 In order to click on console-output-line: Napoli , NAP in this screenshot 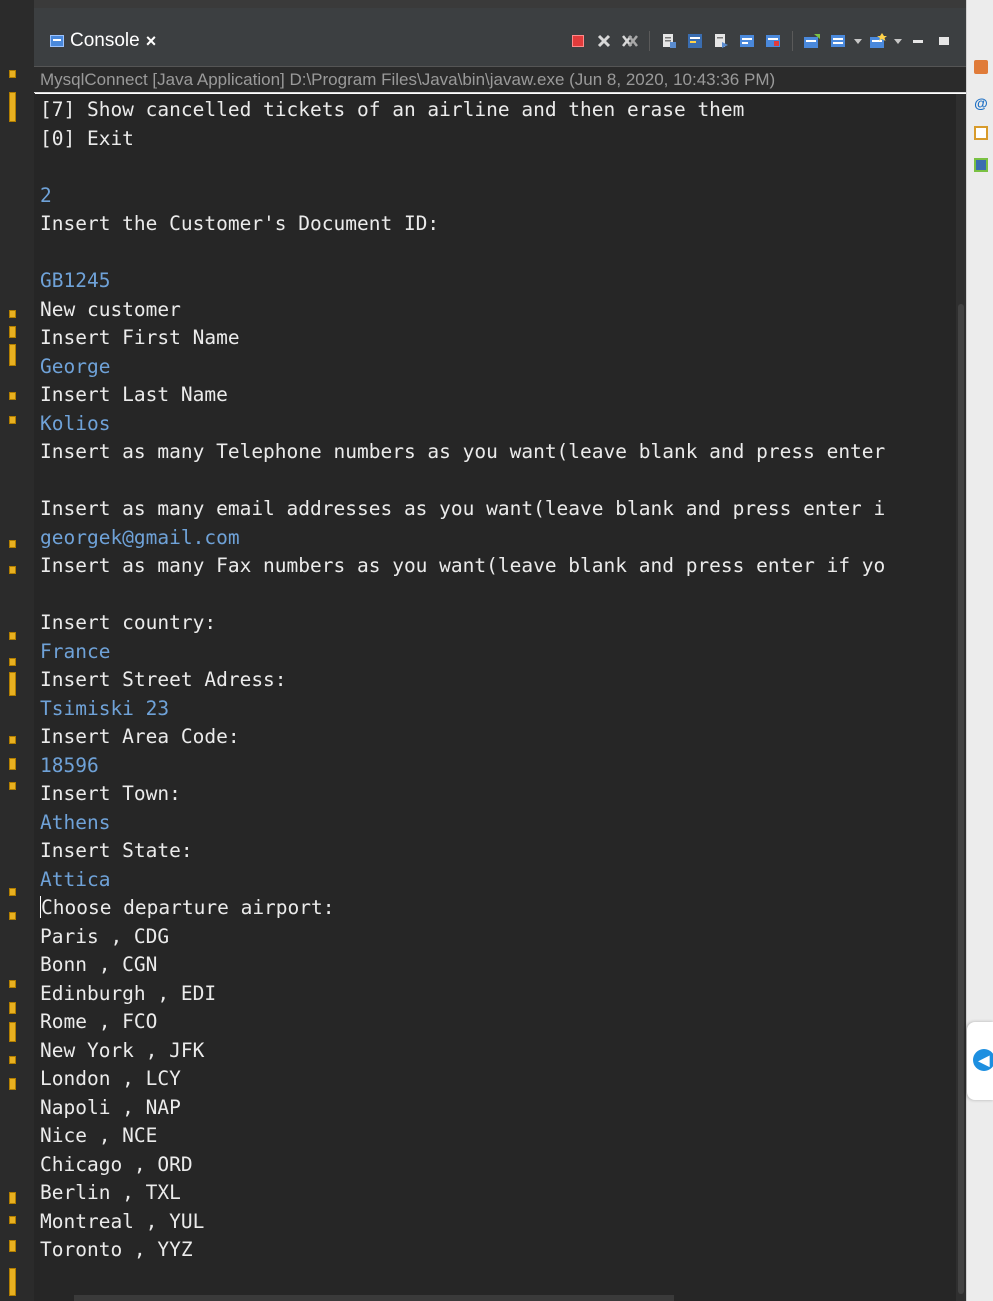, I will do `click(110, 1107)`.